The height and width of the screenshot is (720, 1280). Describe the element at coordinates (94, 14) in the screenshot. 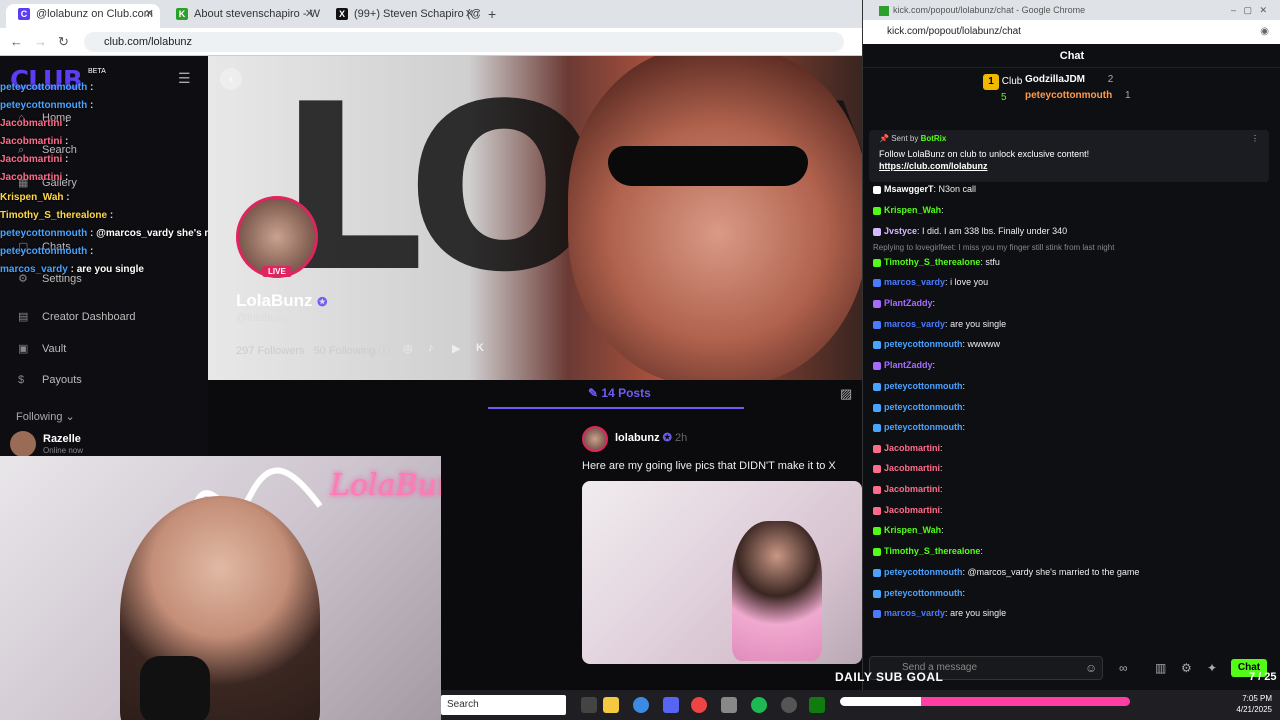

I see `tab-label: @lolabunz on Club.com` at that location.